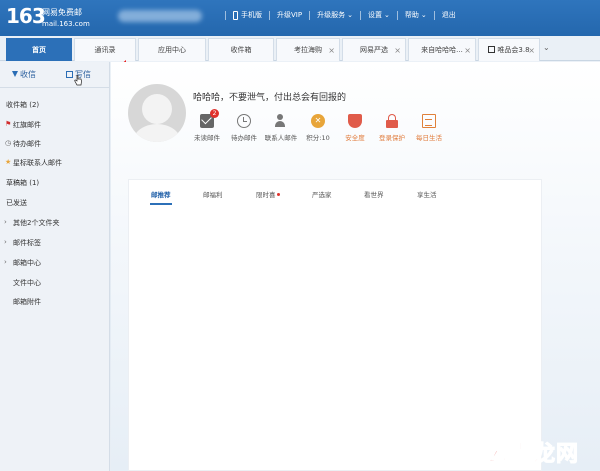 Image resolution: width=600 pixels, height=471 pixels. I want to click on folder-label: 邮件标签, so click(27, 243).